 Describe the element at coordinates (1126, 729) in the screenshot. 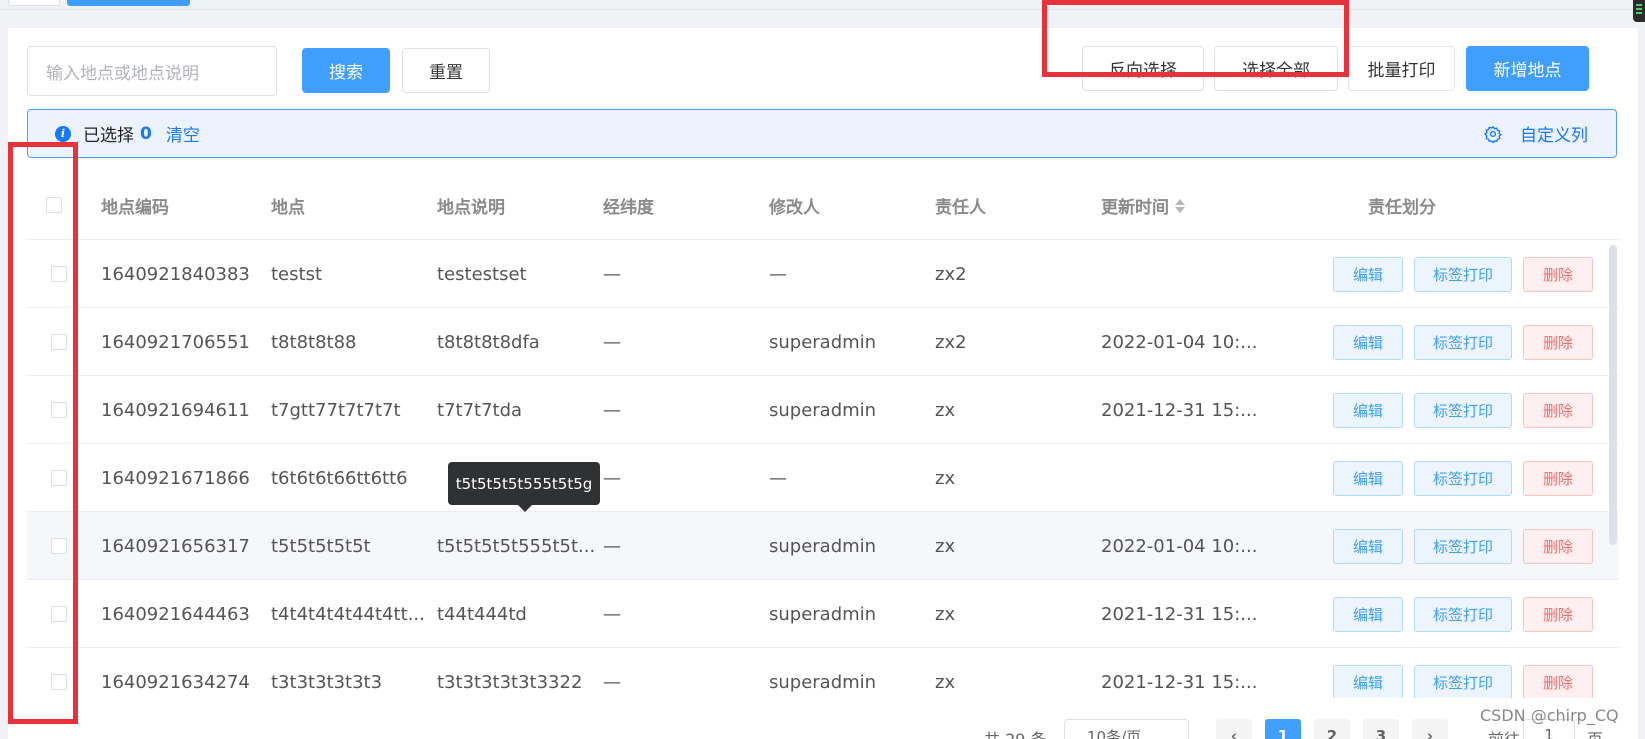

I see `page-size-select: 10条/页` at that location.